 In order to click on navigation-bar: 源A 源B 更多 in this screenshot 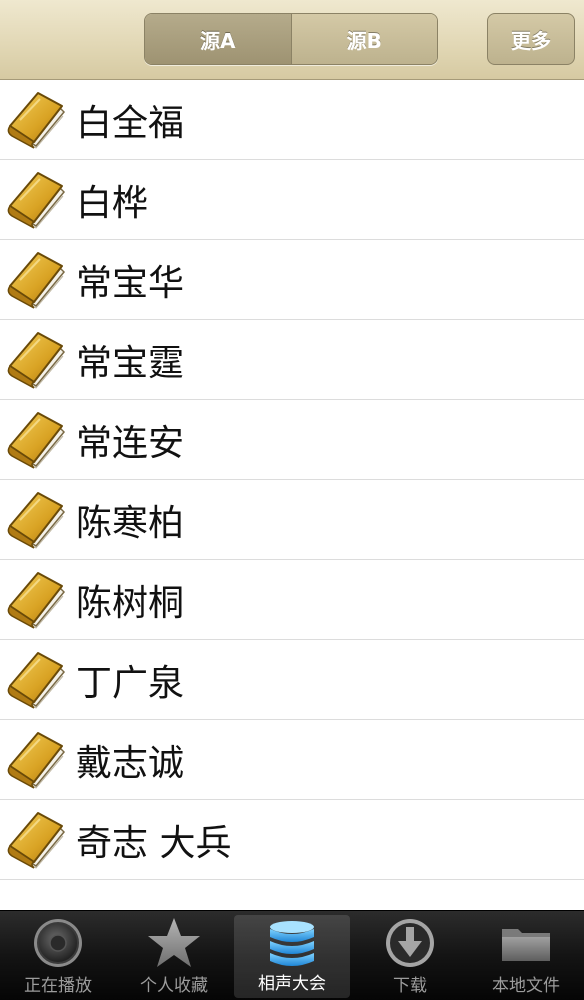, I will do `click(292, 40)`.